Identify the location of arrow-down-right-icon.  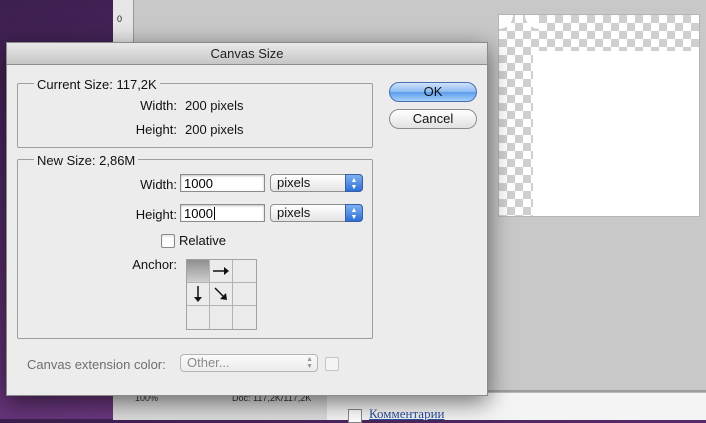
(220, 293).